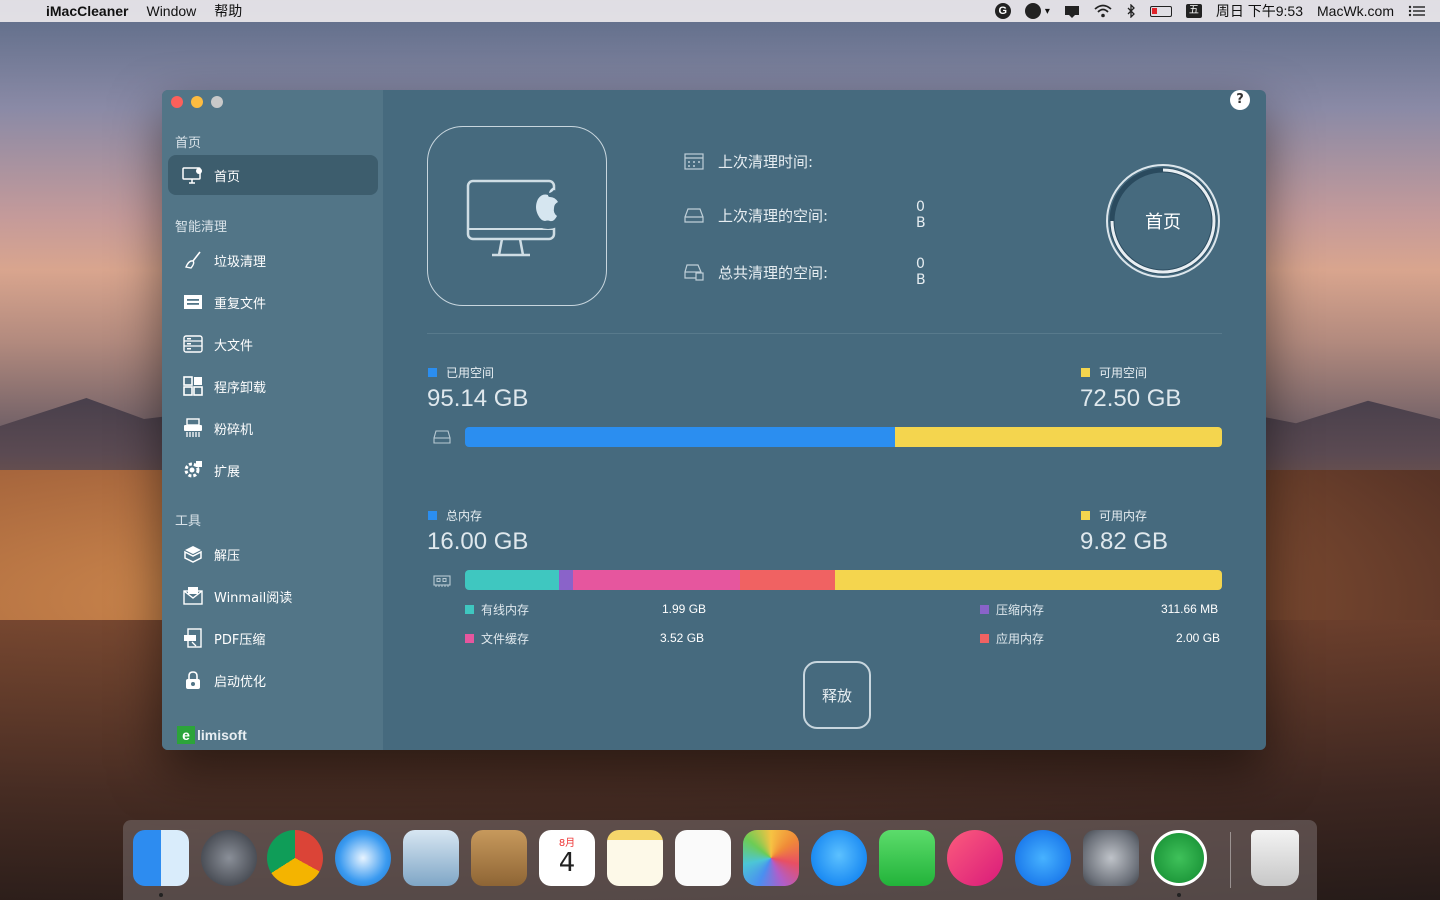  Describe the element at coordinates (771, 858) in the screenshot. I see `photos-icon` at that location.